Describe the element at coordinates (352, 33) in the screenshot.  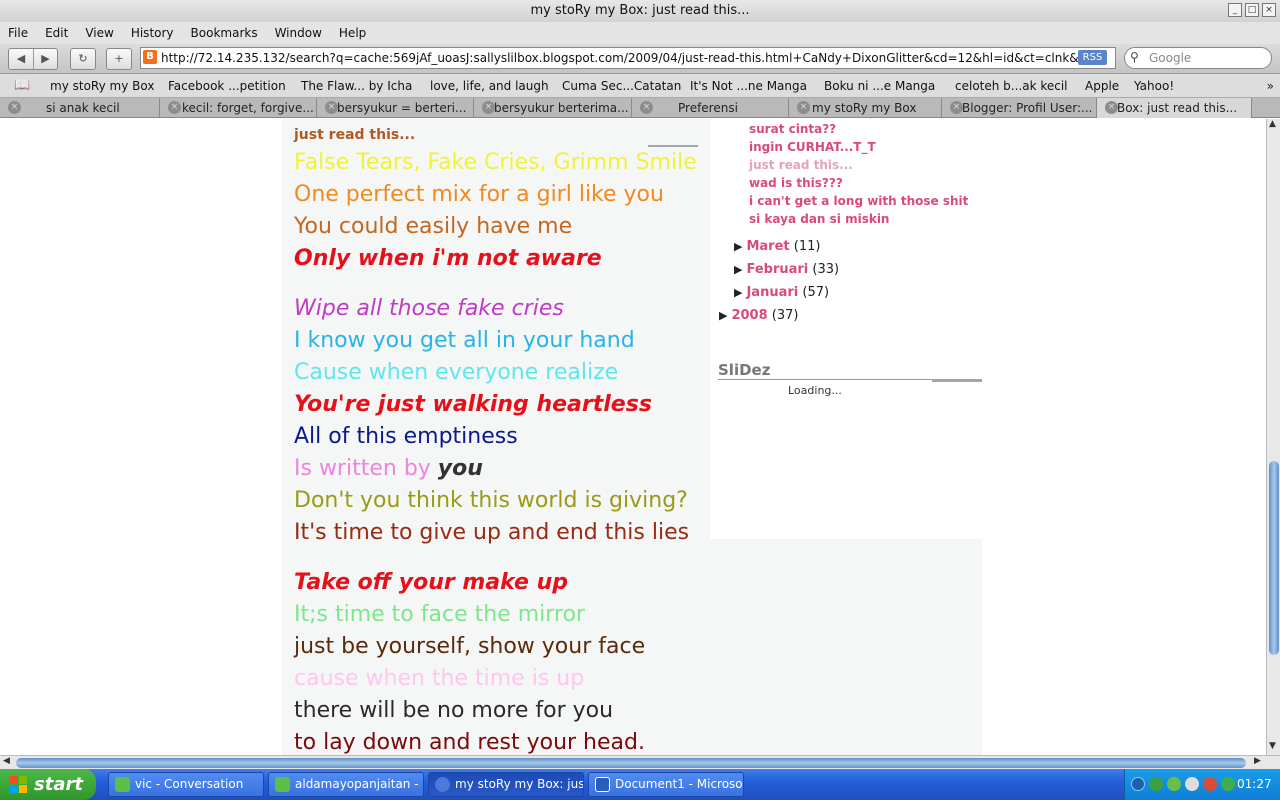
I see `menu-help: Help` at that location.